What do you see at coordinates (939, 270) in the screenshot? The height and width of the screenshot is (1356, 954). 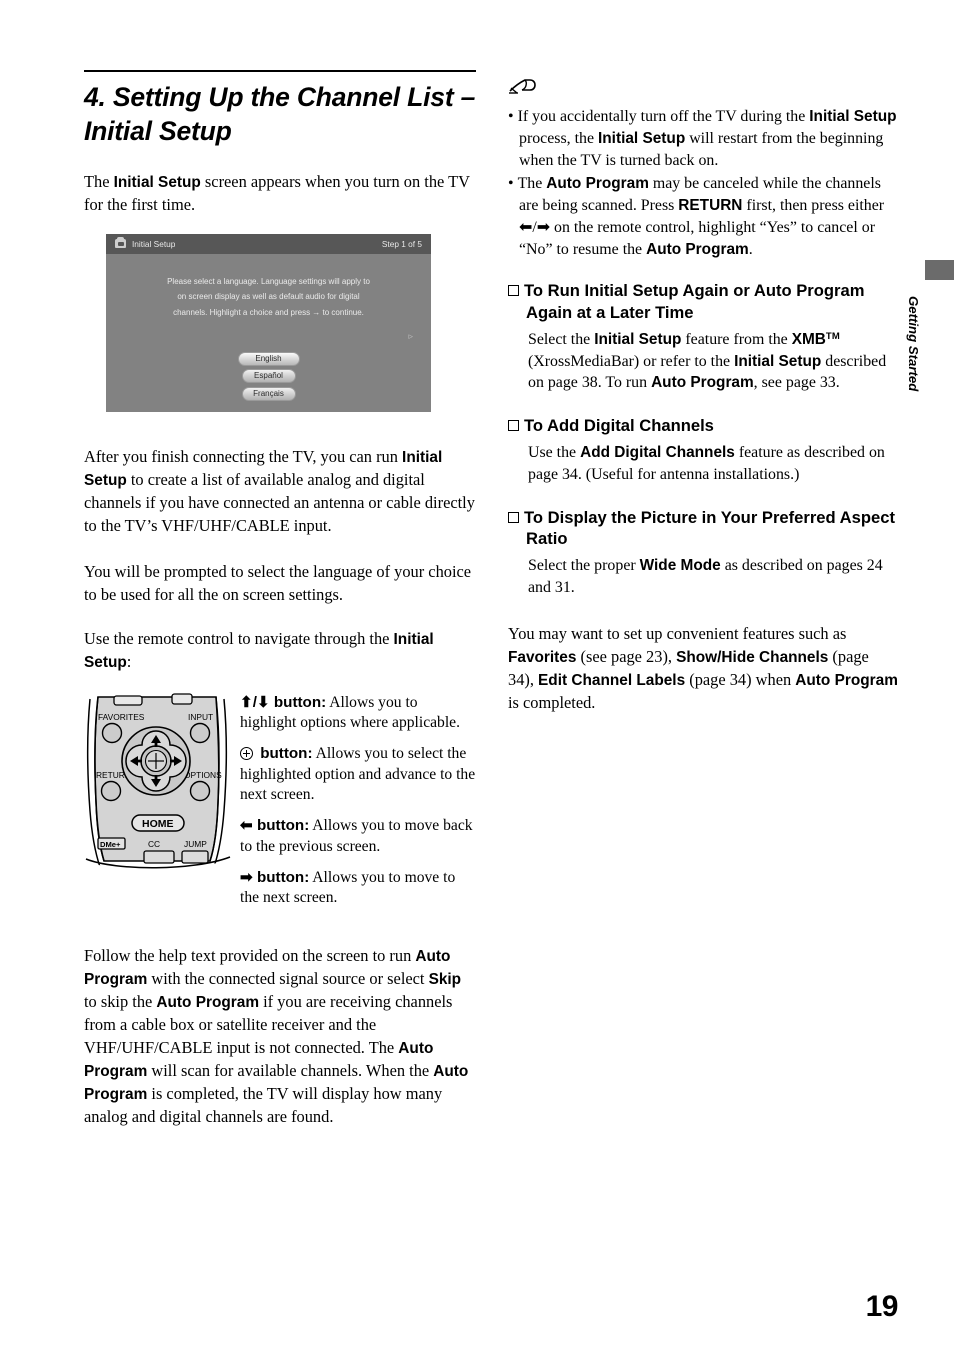 I see `section-tab-marker` at bounding box center [939, 270].